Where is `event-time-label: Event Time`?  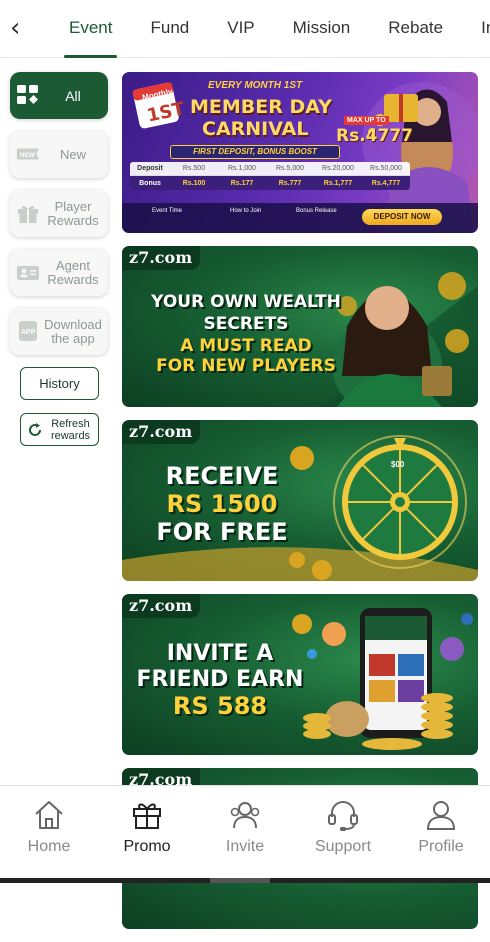
event-time-label: Event Time is located at coordinates (167, 211).